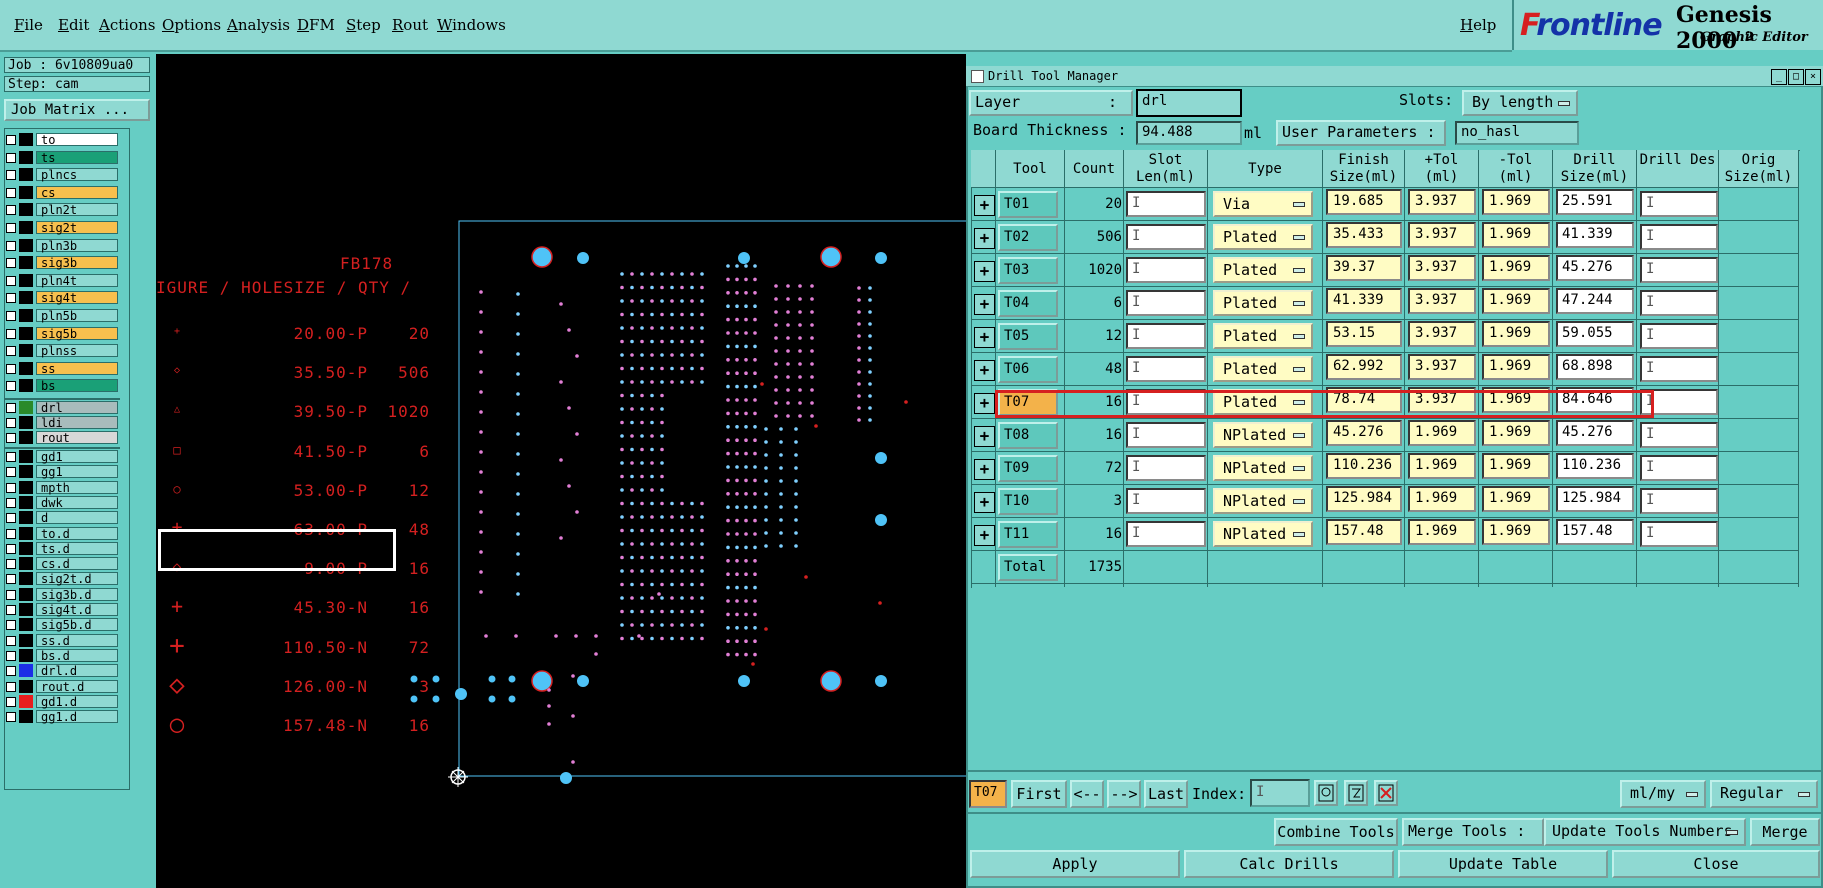  What do you see at coordinates (1478, 25) in the screenshot?
I see `menu-help: Help` at bounding box center [1478, 25].